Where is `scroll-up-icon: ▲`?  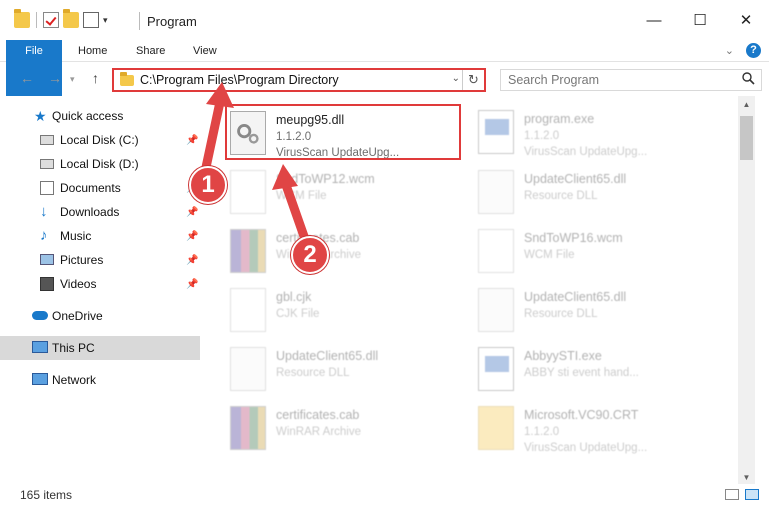
scroll-up-icon: ▲ is located at coordinates (746, 104).